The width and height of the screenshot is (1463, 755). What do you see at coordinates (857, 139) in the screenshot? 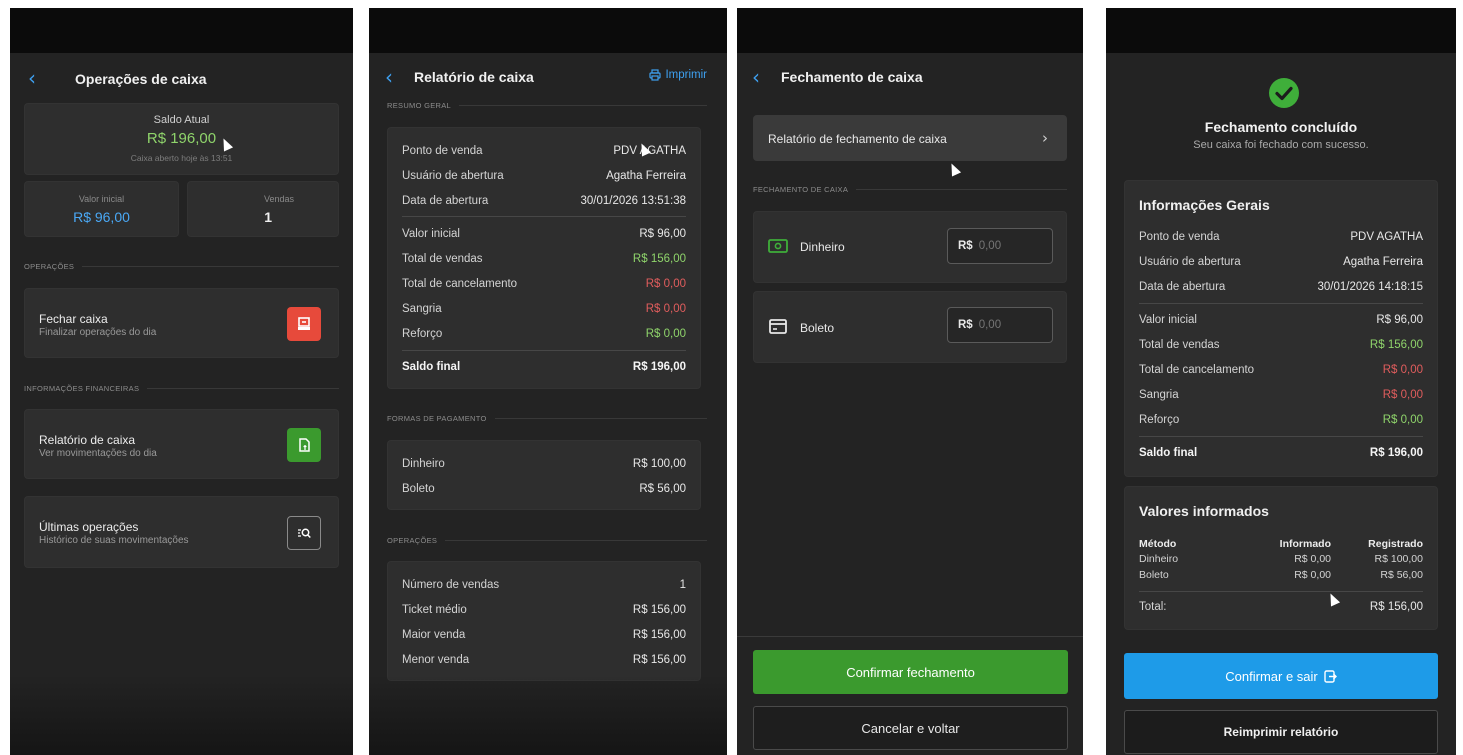
I see `relatorio-fechamento-label: Relatório de fechamento de caixa` at bounding box center [857, 139].